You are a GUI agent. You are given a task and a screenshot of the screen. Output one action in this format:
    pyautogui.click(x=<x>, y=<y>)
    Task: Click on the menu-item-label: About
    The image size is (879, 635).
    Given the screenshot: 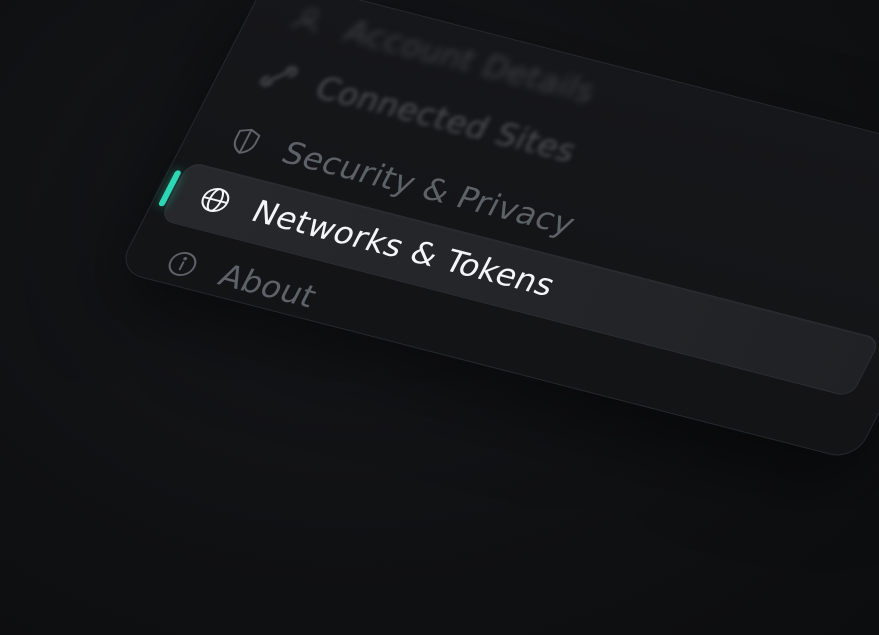 What is the action you would take?
    pyautogui.click(x=268, y=286)
    